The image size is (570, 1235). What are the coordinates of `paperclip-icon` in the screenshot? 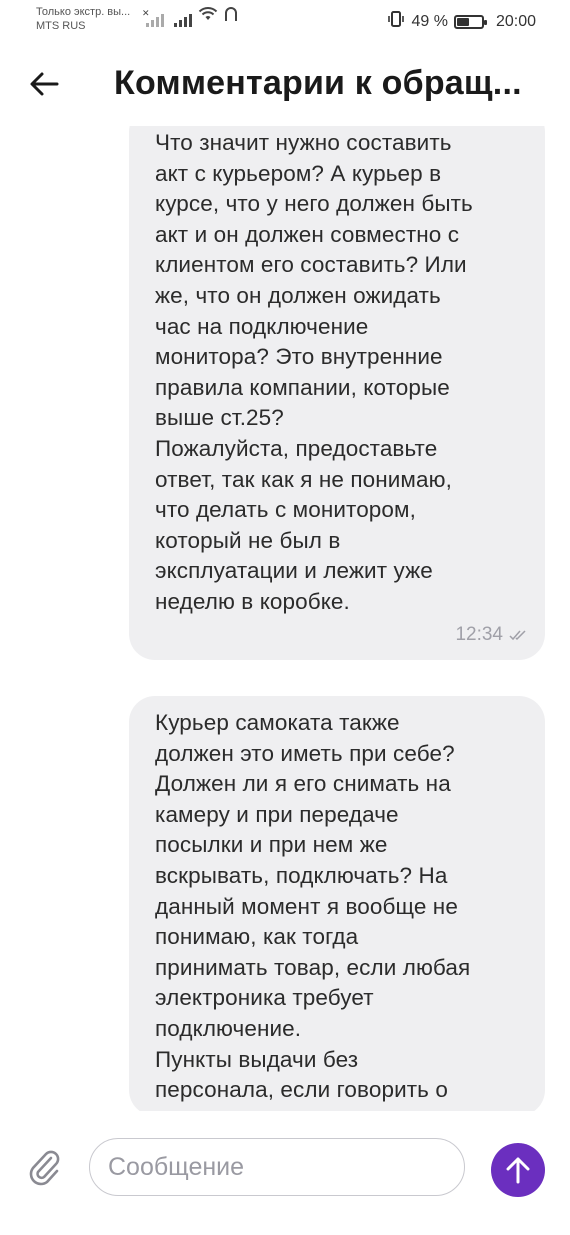 It's located at (44, 1168).